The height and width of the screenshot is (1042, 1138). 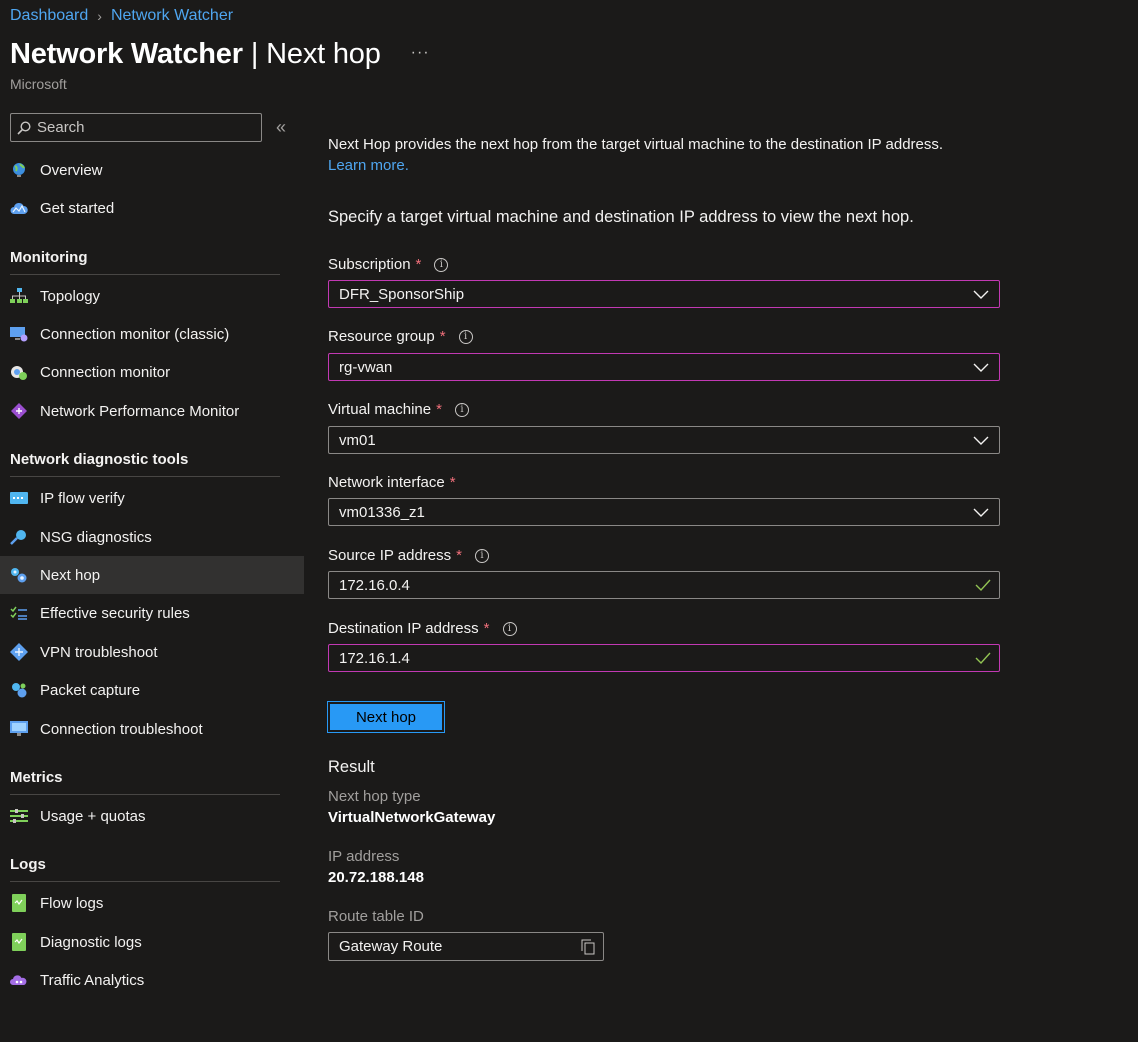 I want to click on sidebar-item-label: Overview, so click(x=71, y=170).